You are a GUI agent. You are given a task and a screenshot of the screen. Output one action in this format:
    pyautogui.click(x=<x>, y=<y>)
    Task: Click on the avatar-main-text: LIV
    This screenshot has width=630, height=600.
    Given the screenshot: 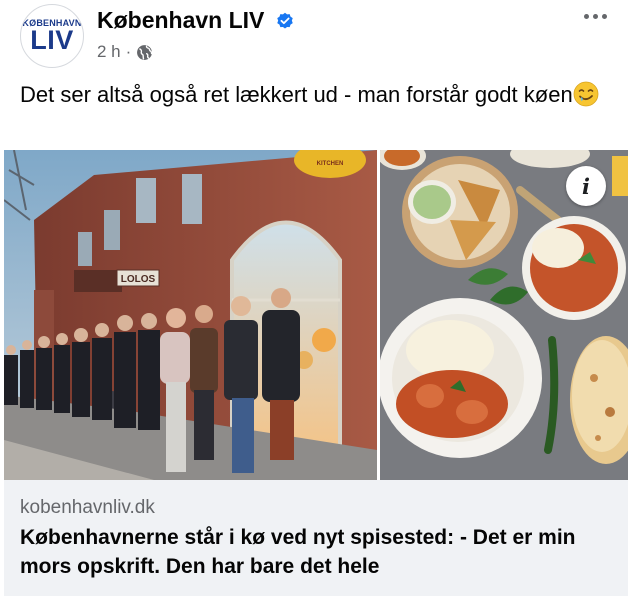 What is the action you would take?
    pyautogui.click(x=52, y=40)
    